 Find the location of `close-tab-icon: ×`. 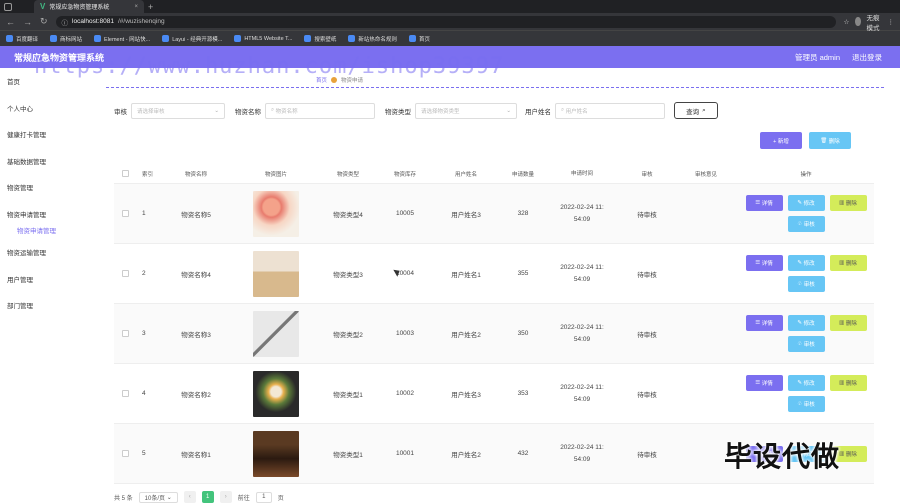

close-tab-icon: × is located at coordinates (136, 7).